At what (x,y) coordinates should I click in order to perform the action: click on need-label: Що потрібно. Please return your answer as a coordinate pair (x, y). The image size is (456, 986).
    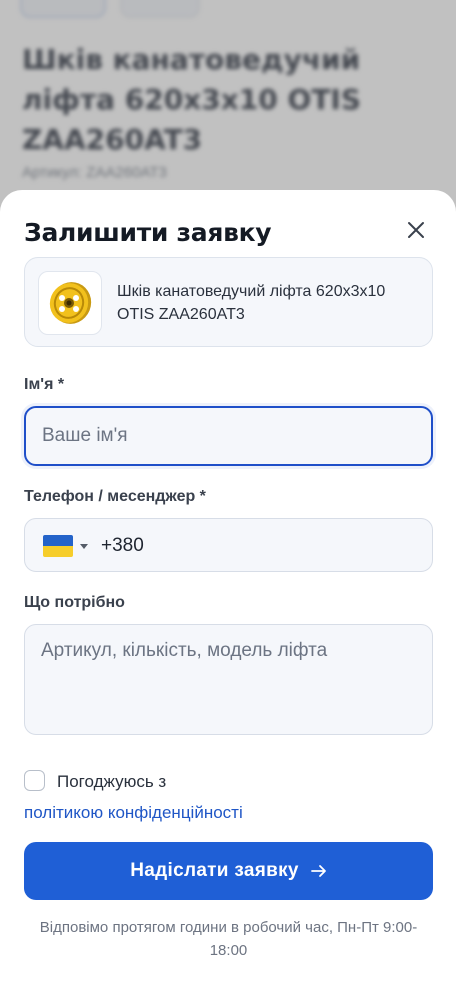
    Looking at the image, I should click on (74, 602).